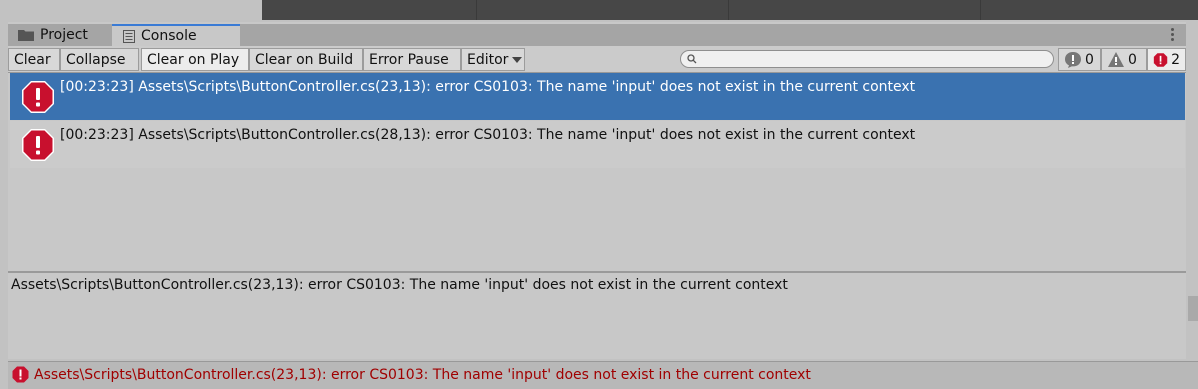 The image size is (1198, 389). What do you see at coordinates (1132, 59) in the screenshot?
I see `warning-count: 0` at bounding box center [1132, 59].